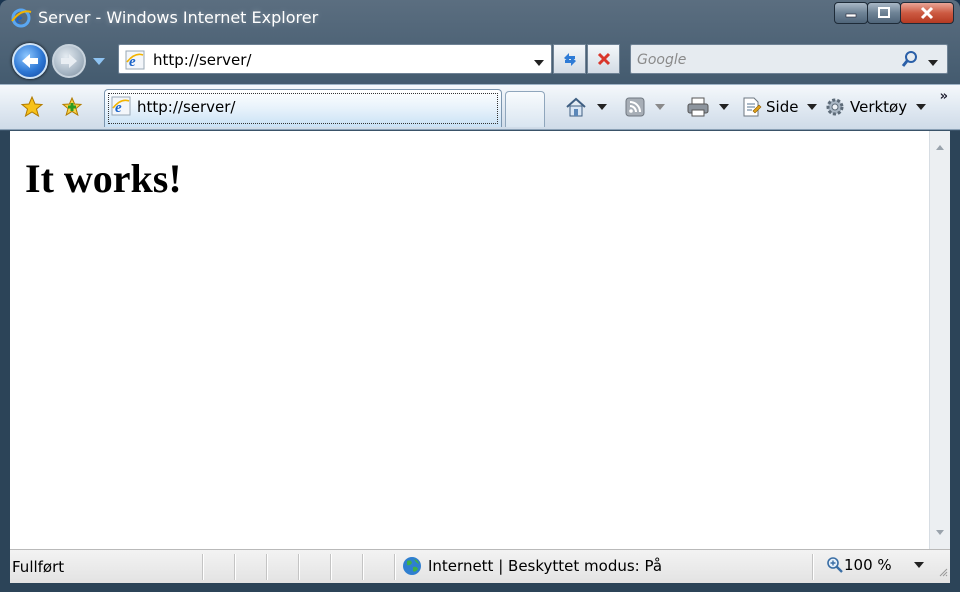 This screenshot has height=592, width=960. I want to click on refresh-icon, so click(569, 59).